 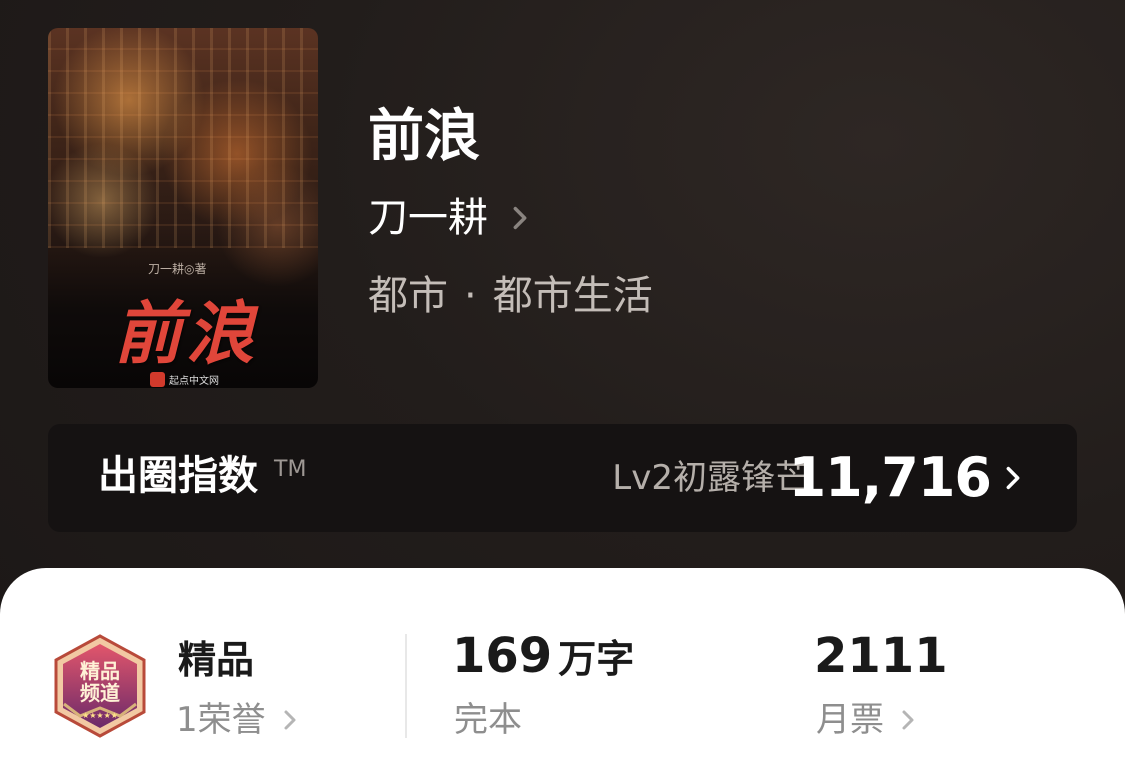 I want to click on completion-status: 完本, so click(x=488, y=720).